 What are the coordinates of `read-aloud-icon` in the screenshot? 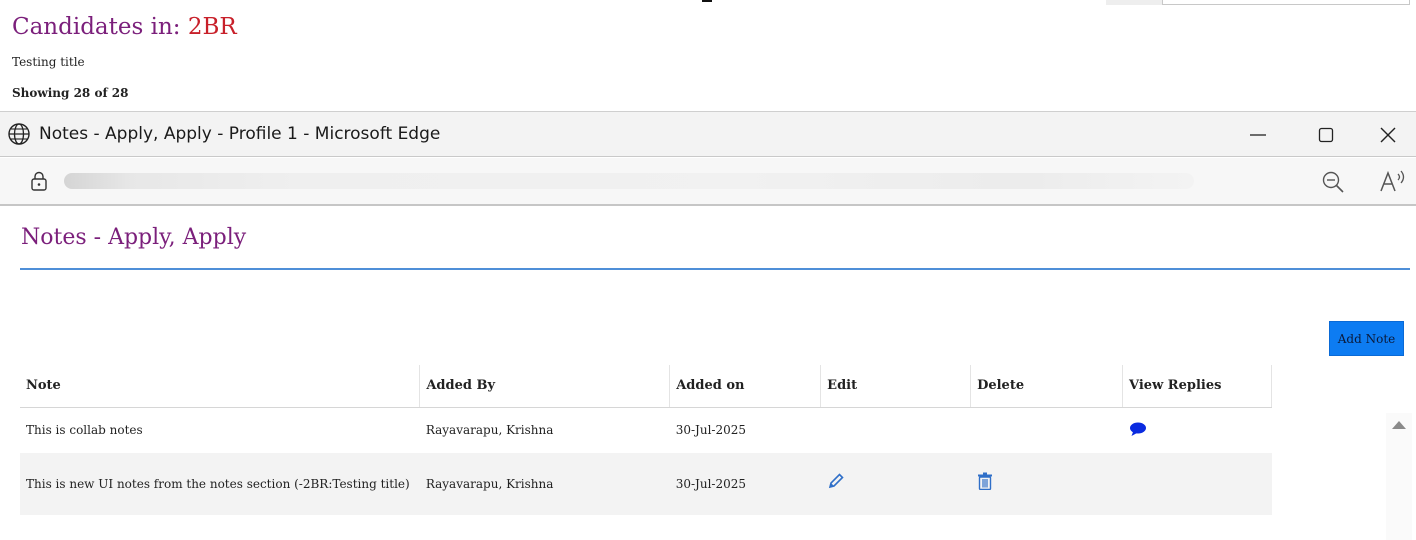 It's located at (1393, 181).